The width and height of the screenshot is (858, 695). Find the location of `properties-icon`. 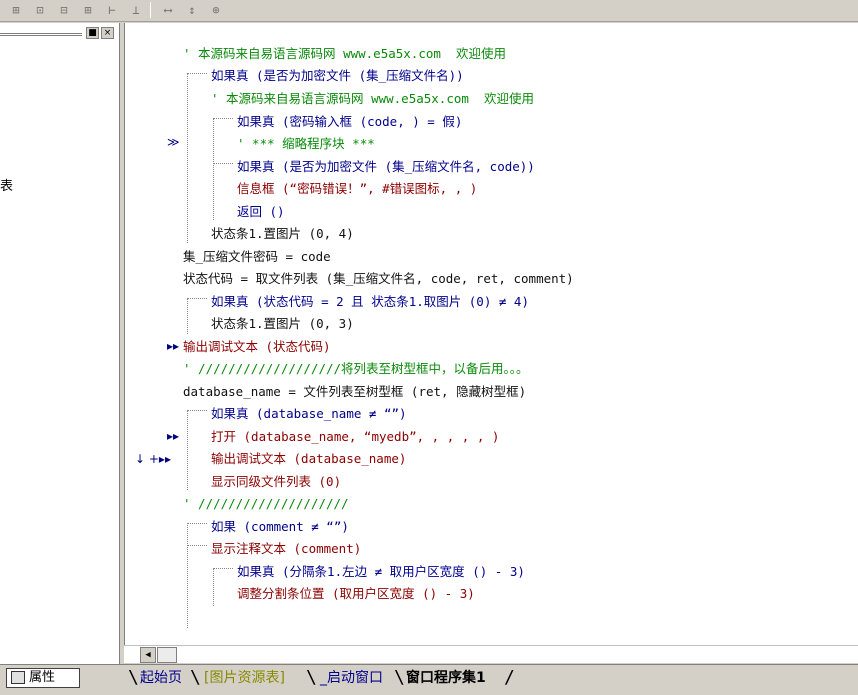

properties-icon is located at coordinates (18, 677).